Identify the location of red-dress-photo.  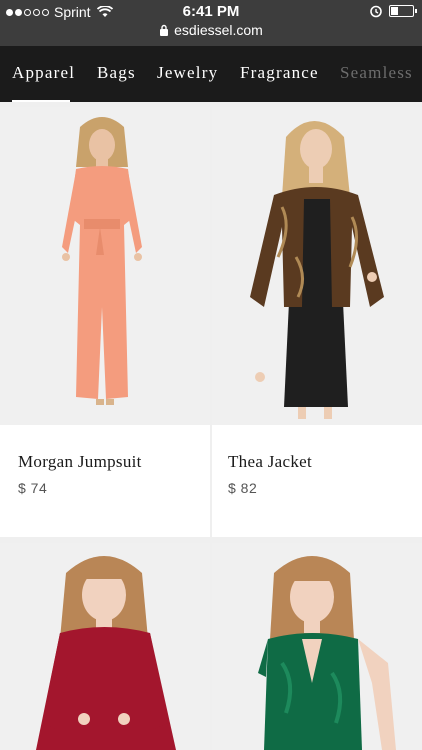
(105, 646).